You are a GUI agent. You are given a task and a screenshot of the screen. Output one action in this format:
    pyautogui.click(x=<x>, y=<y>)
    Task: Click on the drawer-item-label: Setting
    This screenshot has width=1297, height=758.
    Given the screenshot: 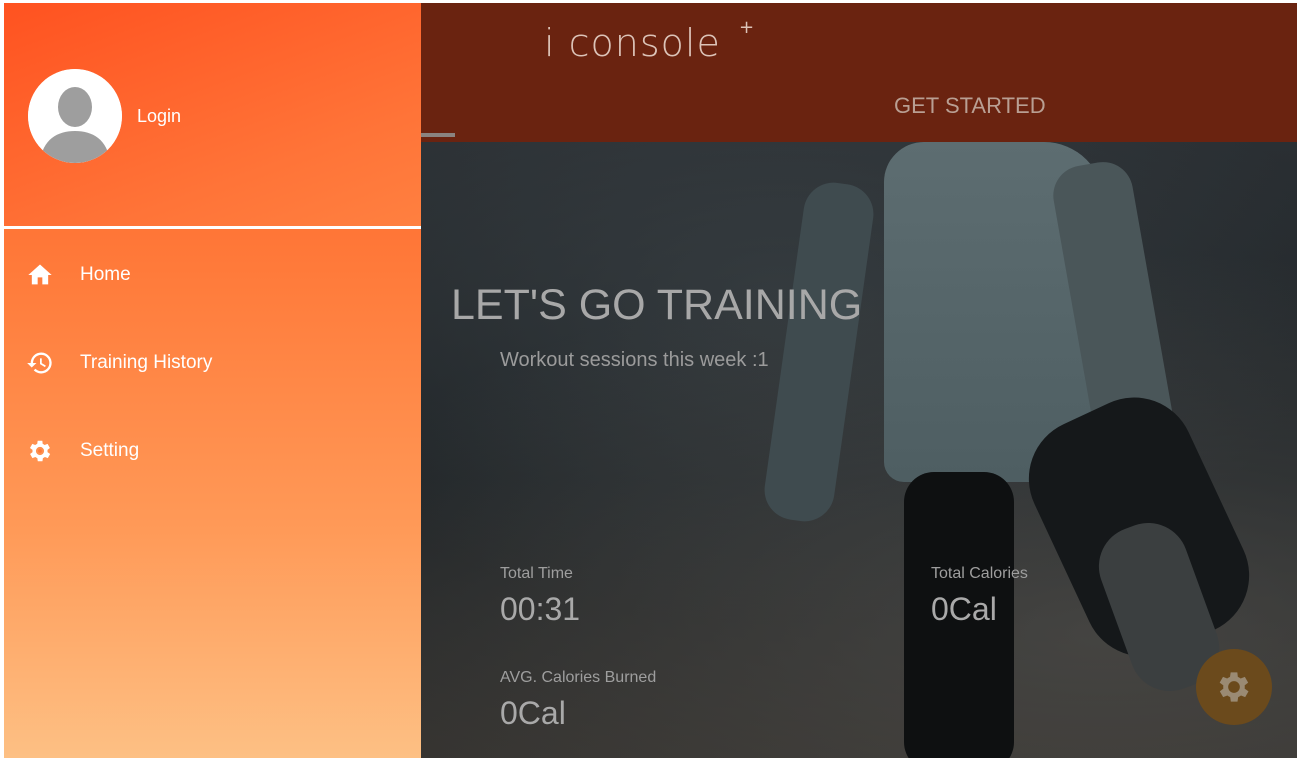 What is the action you would take?
    pyautogui.click(x=110, y=450)
    